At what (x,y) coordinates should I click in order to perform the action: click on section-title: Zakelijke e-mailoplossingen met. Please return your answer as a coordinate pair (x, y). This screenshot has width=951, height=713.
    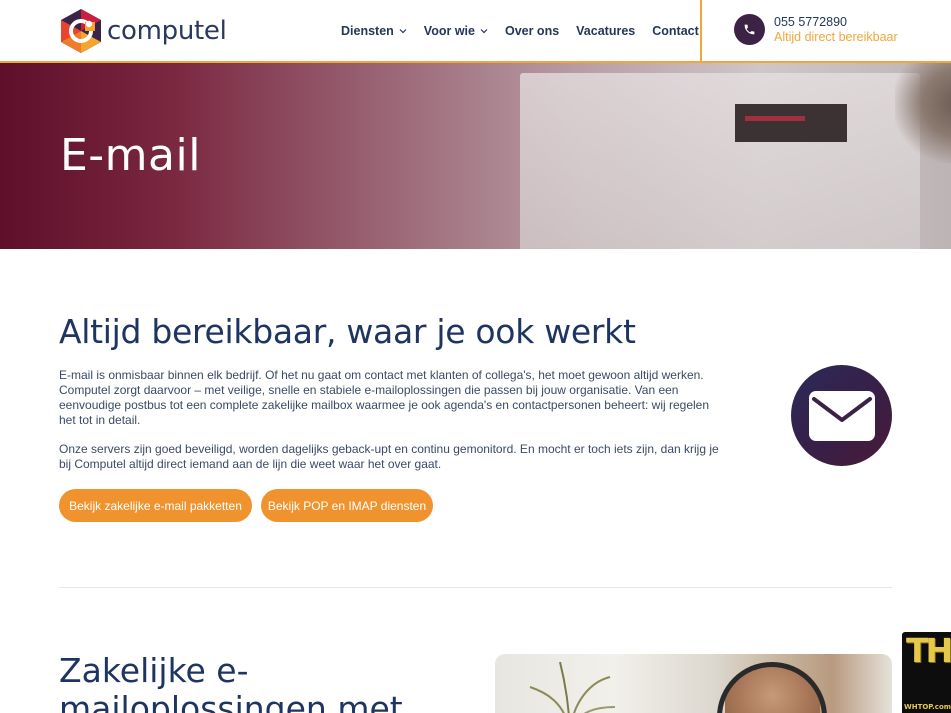
    Looking at the image, I should click on (231, 682).